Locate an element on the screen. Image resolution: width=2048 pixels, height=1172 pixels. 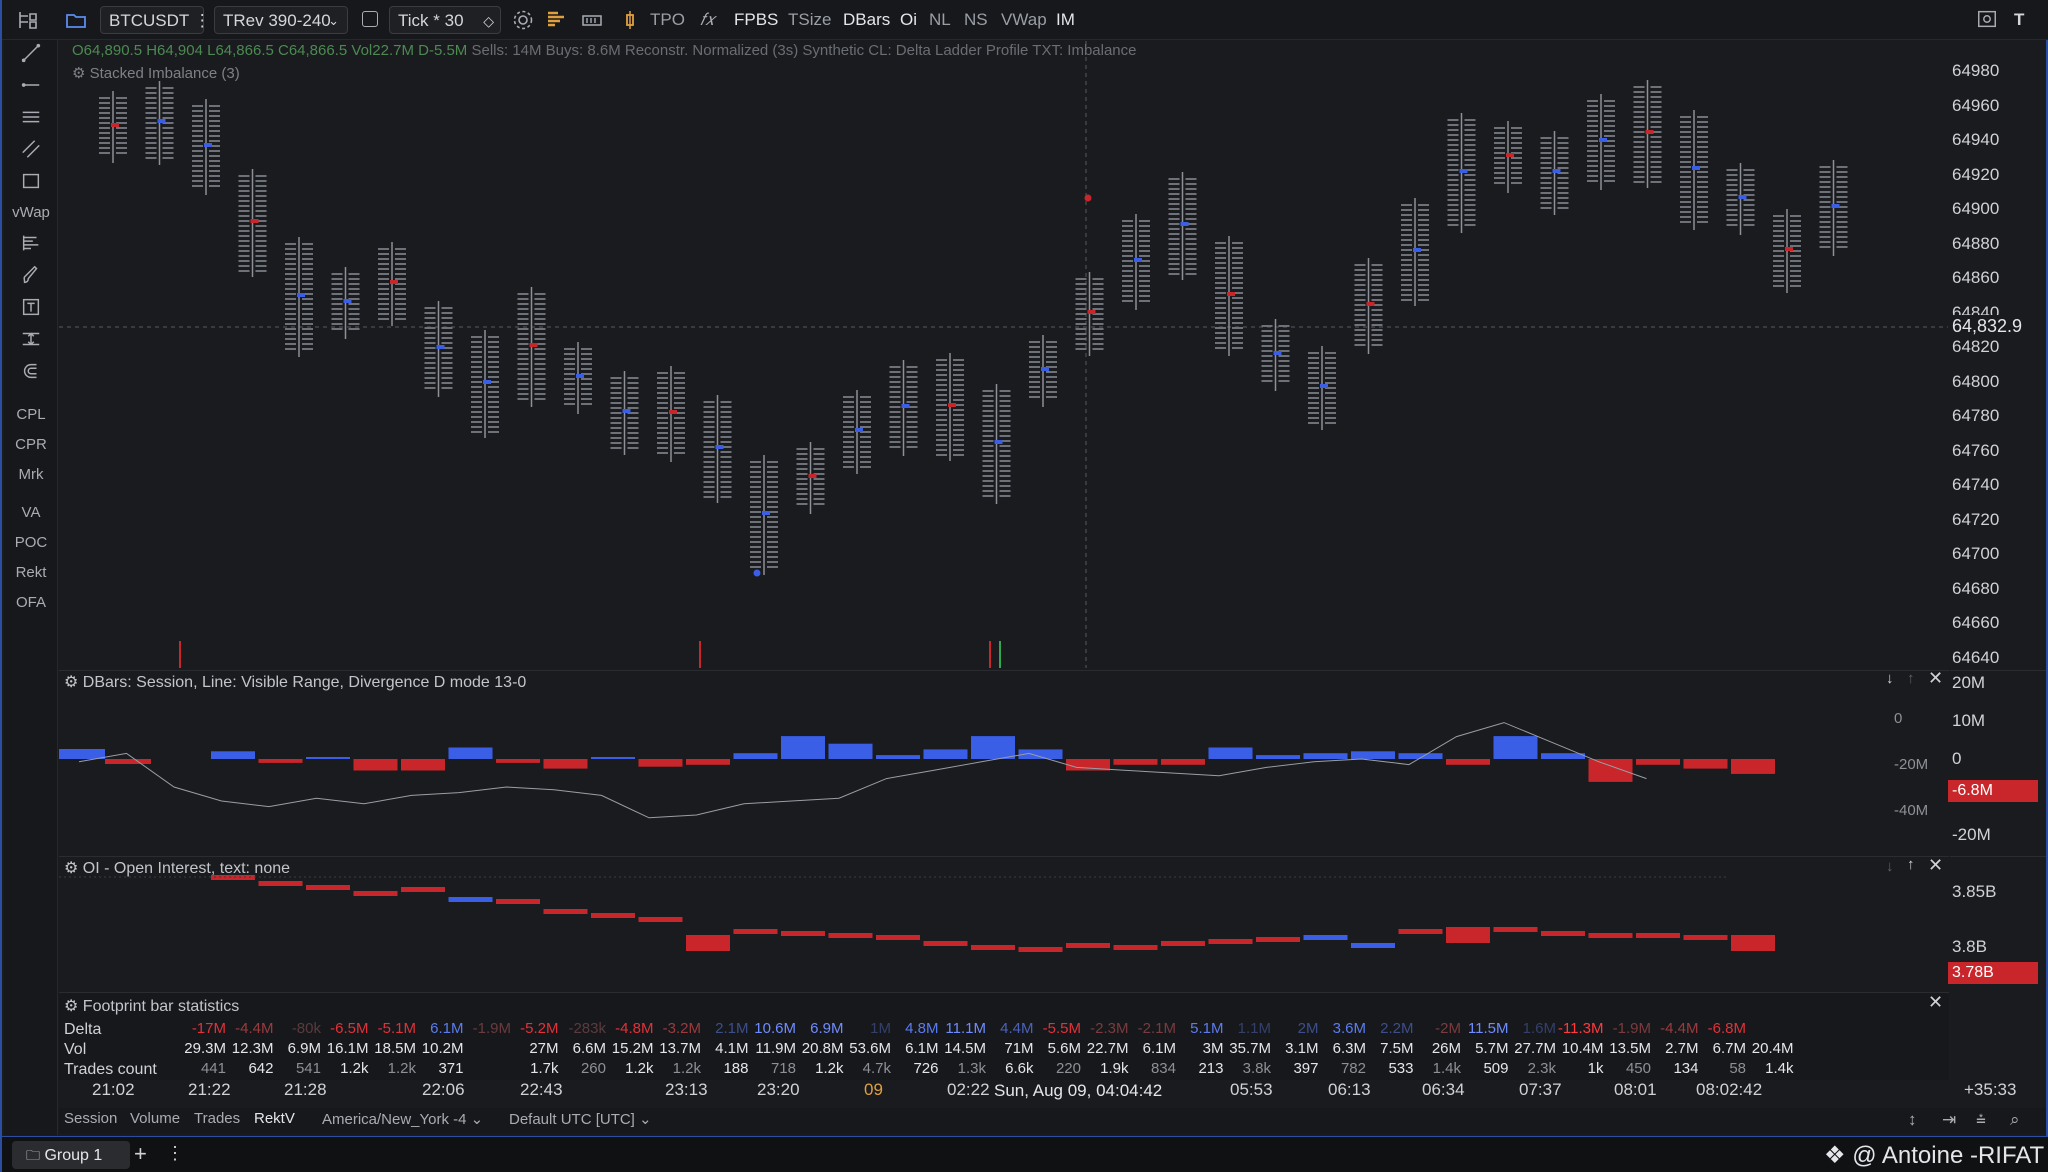
delta-bars-chart is located at coordinates (1004, 763).